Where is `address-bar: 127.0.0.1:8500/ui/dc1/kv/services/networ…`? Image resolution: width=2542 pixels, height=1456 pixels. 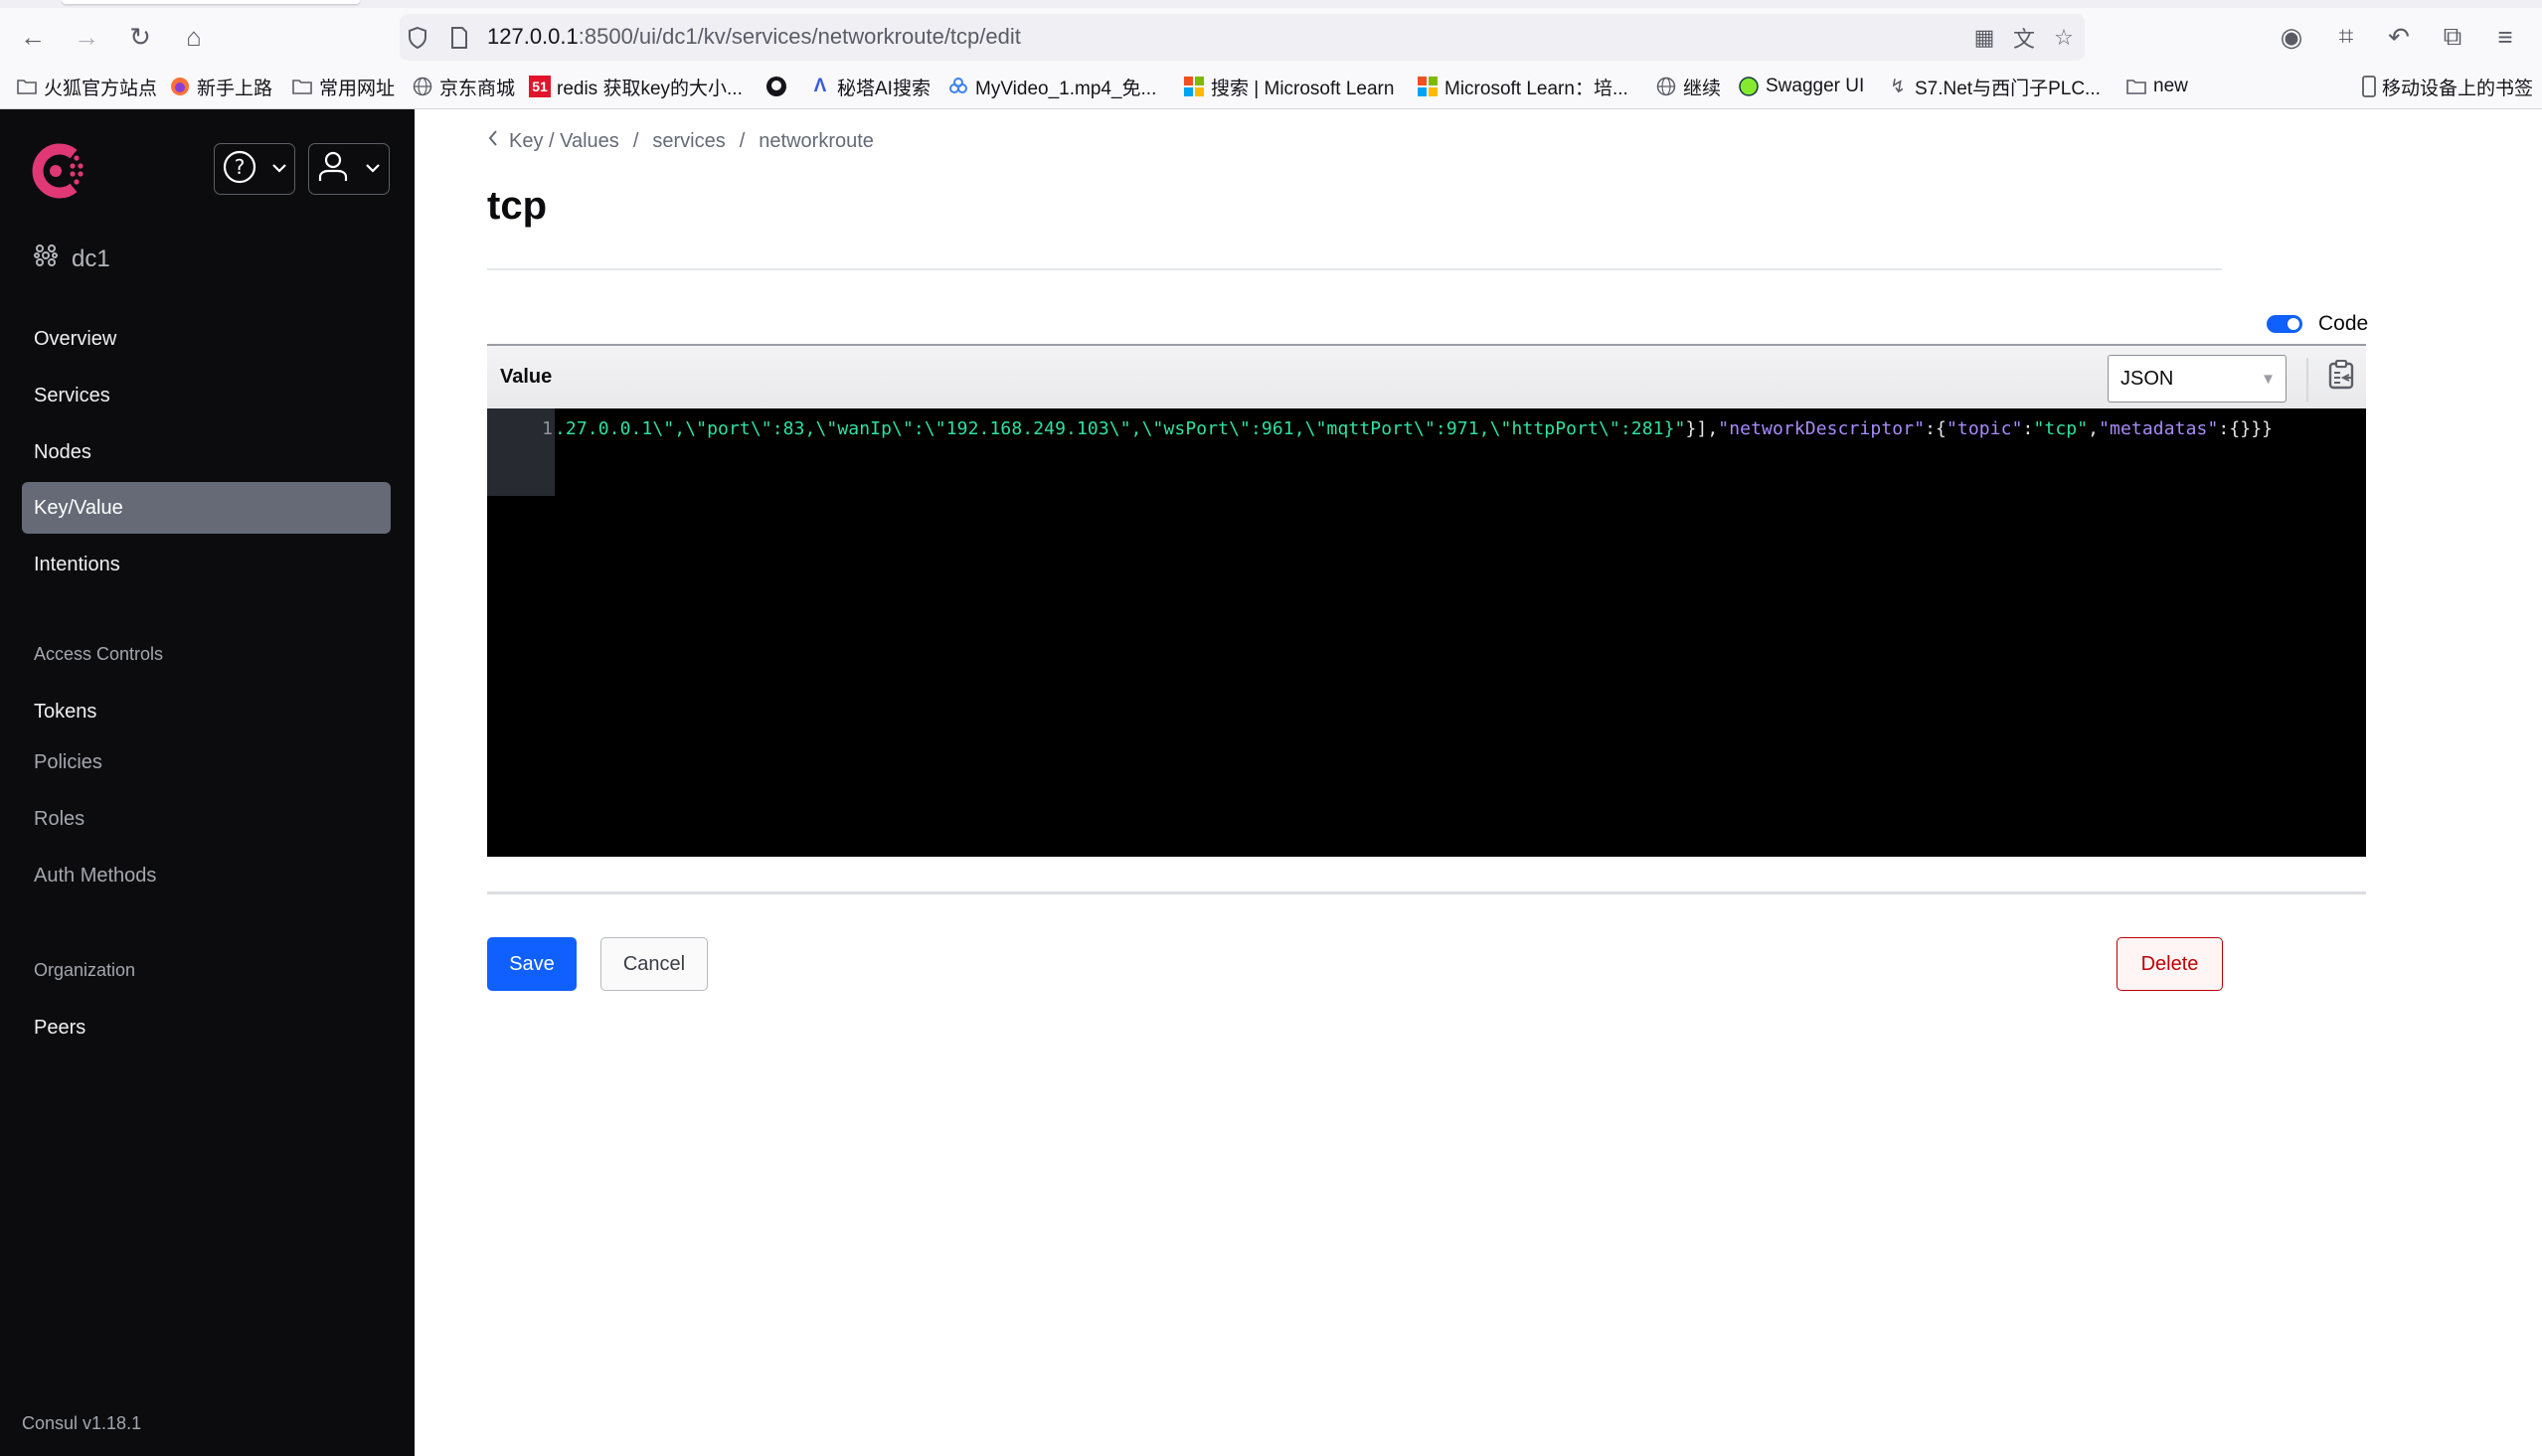 address-bar: 127.0.0.1:8500/ui/dc1/kv/services/networ… is located at coordinates (1242, 37).